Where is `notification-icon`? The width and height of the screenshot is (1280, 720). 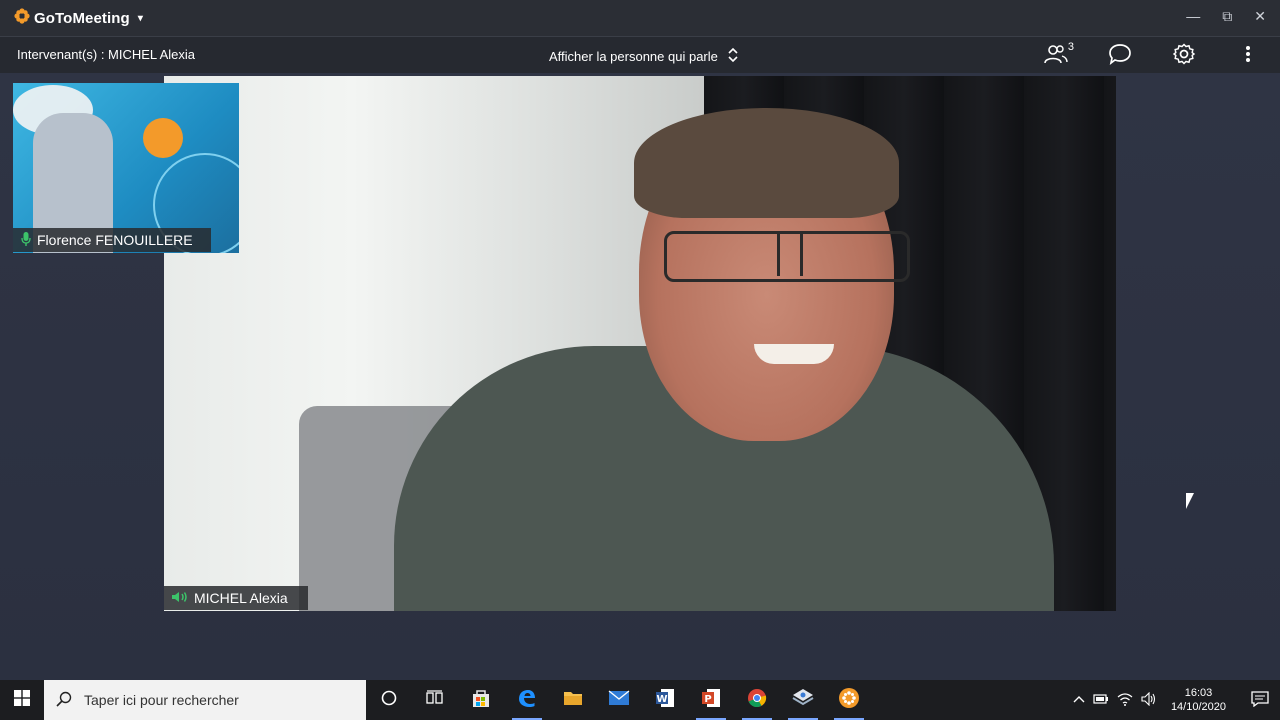
notification-icon is located at coordinates (1260, 700).